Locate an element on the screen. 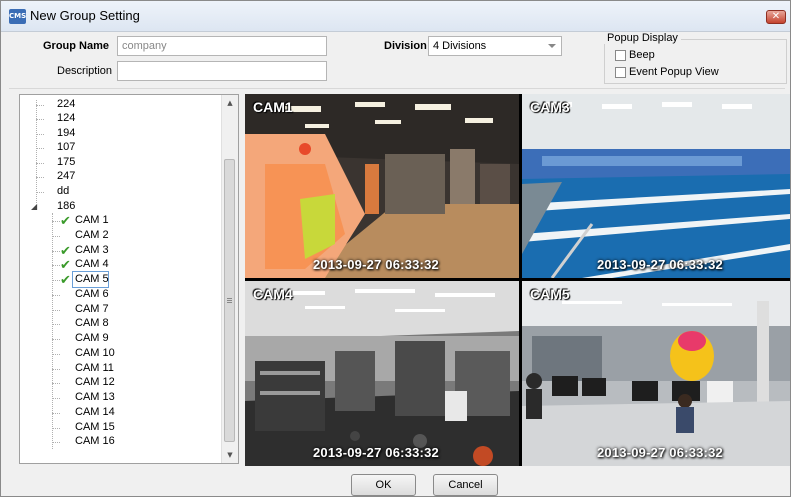 The height and width of the screenshot is (497, 791). lobby-scene-image is located at coordinates (382, 186).